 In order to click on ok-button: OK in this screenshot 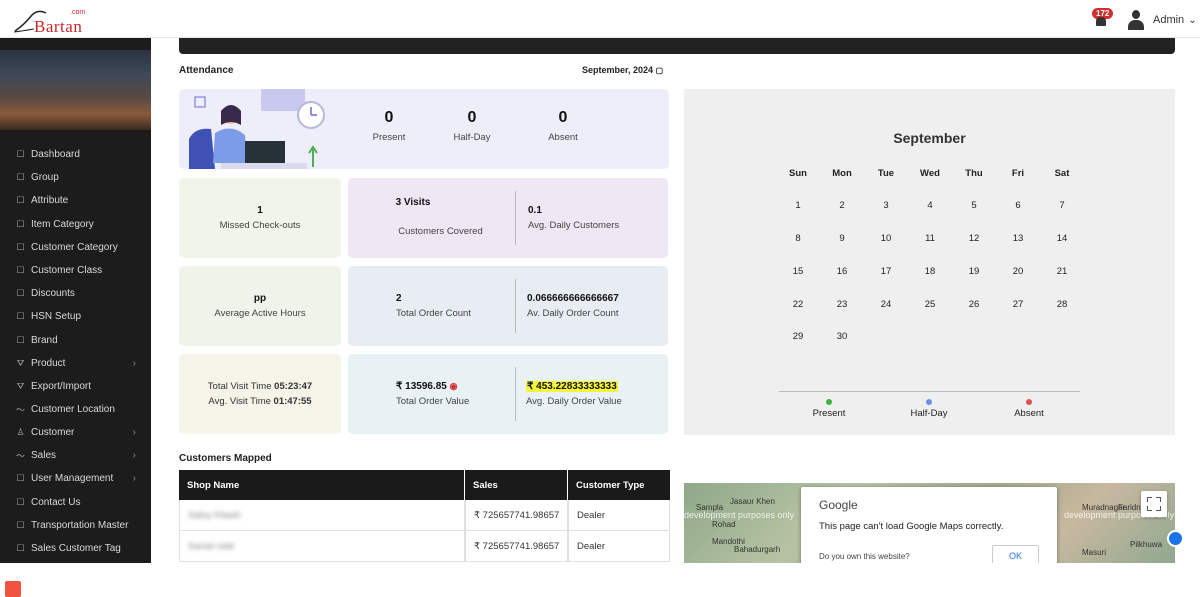, I will do `click(1015, 554)`.